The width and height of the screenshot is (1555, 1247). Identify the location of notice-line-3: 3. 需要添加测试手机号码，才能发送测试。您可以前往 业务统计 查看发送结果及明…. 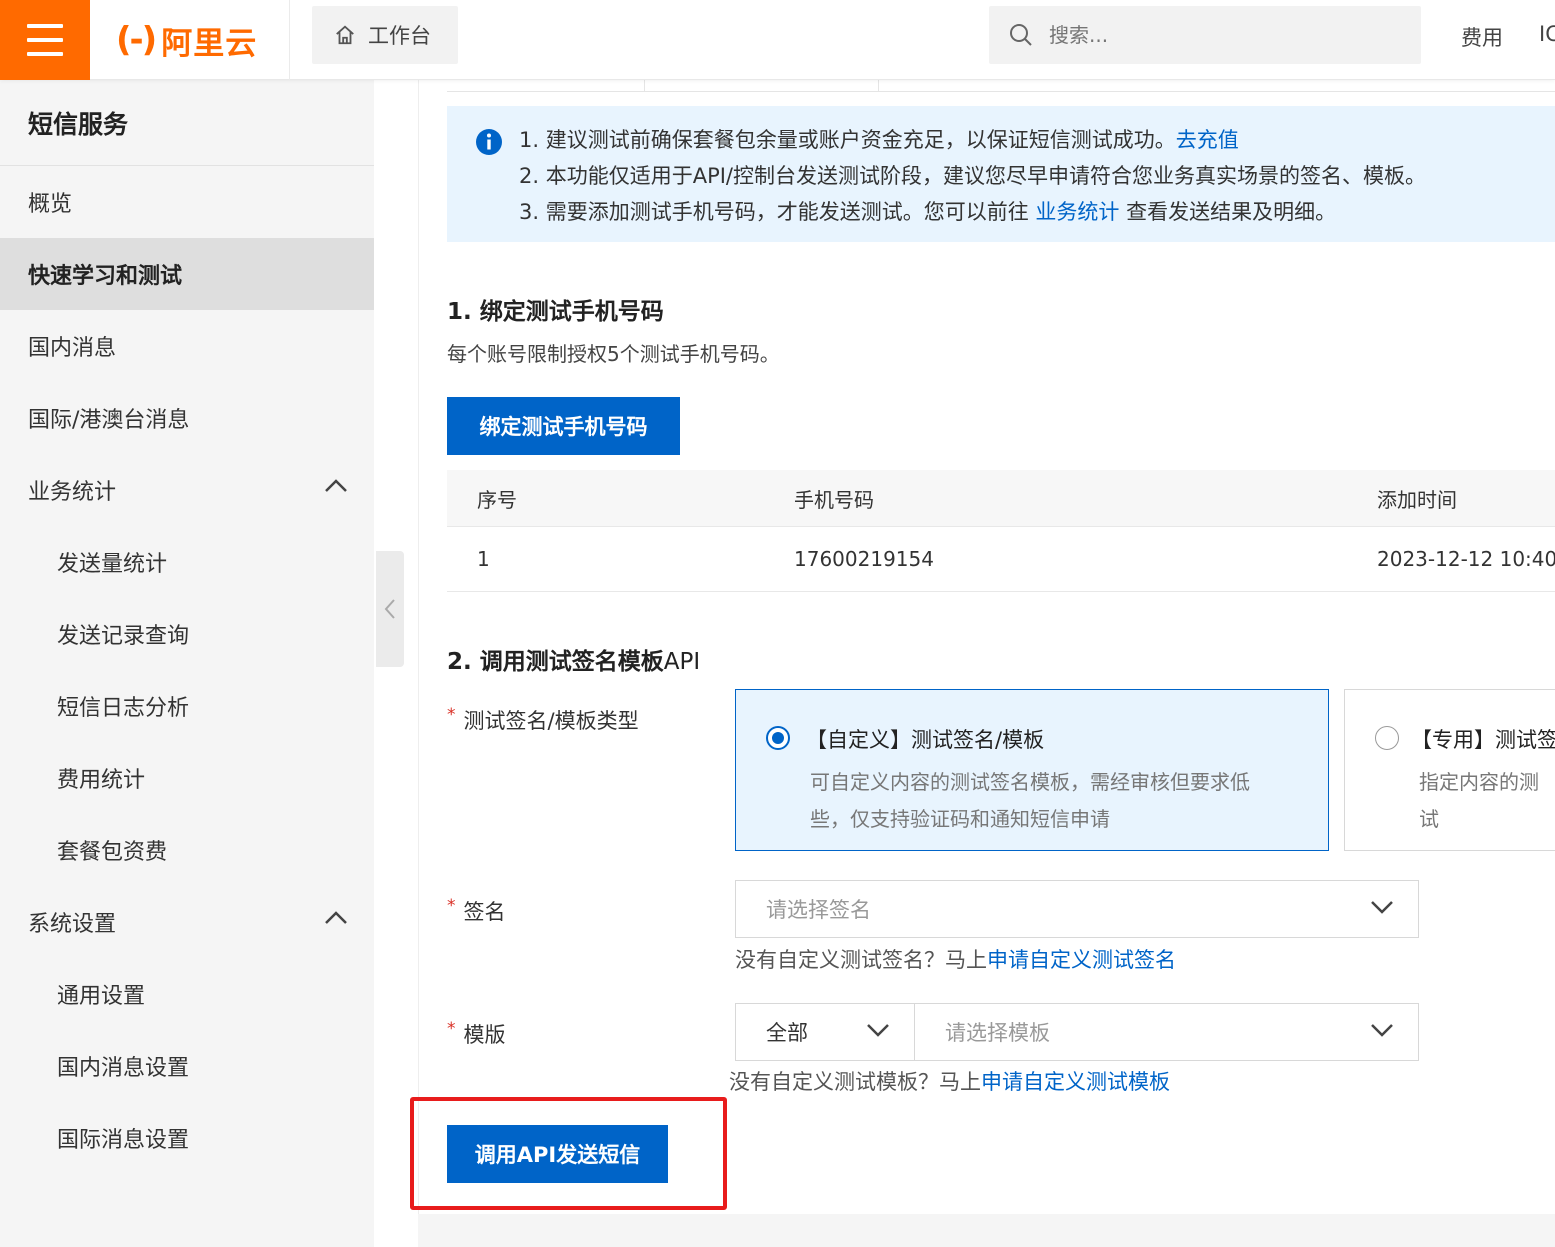
(1037, 212).